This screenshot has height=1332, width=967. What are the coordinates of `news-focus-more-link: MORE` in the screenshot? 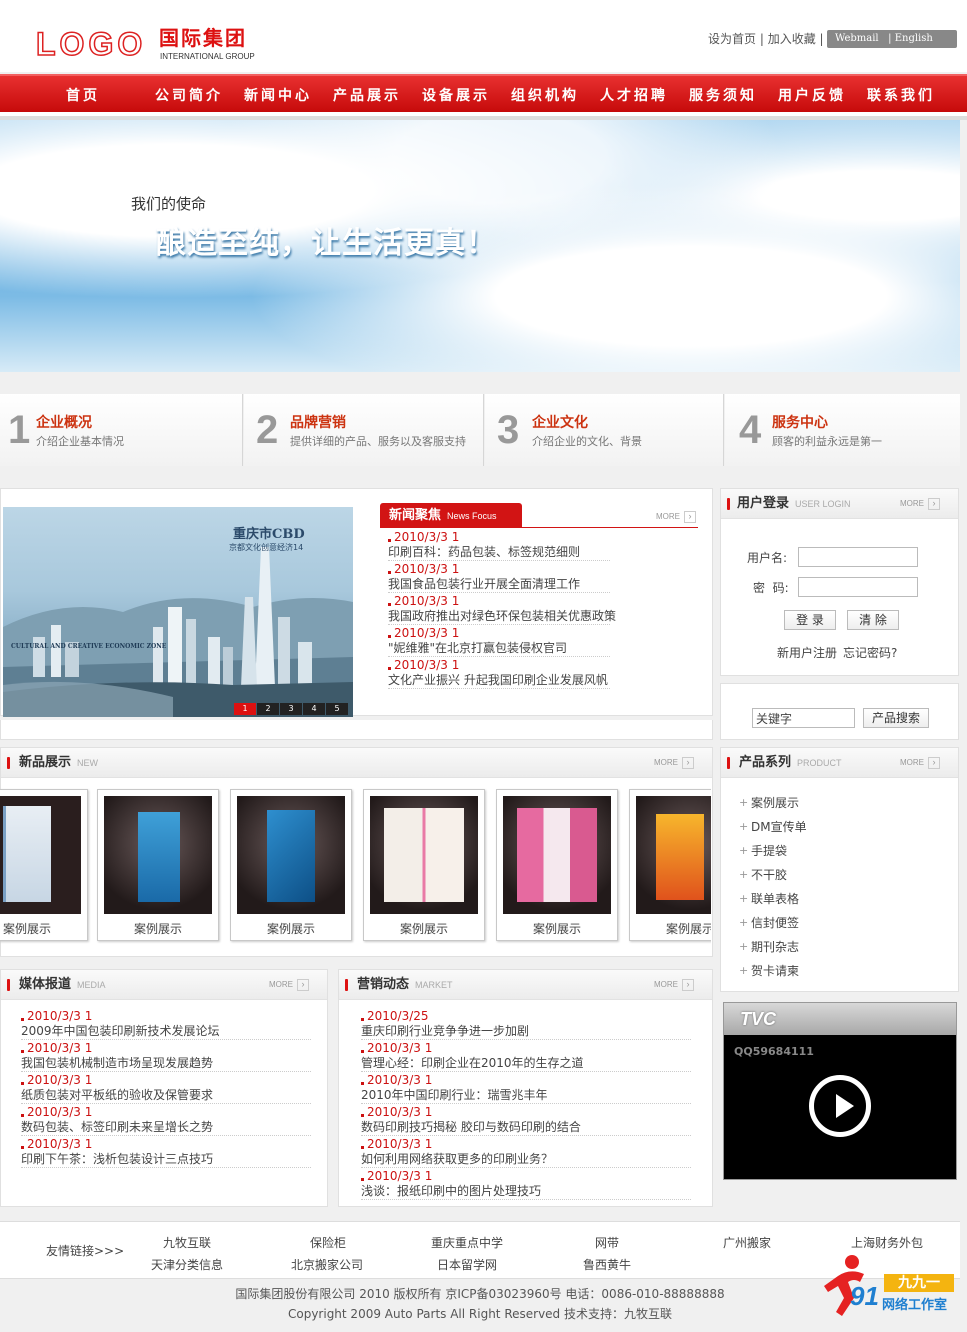 It's located at (676, 517).